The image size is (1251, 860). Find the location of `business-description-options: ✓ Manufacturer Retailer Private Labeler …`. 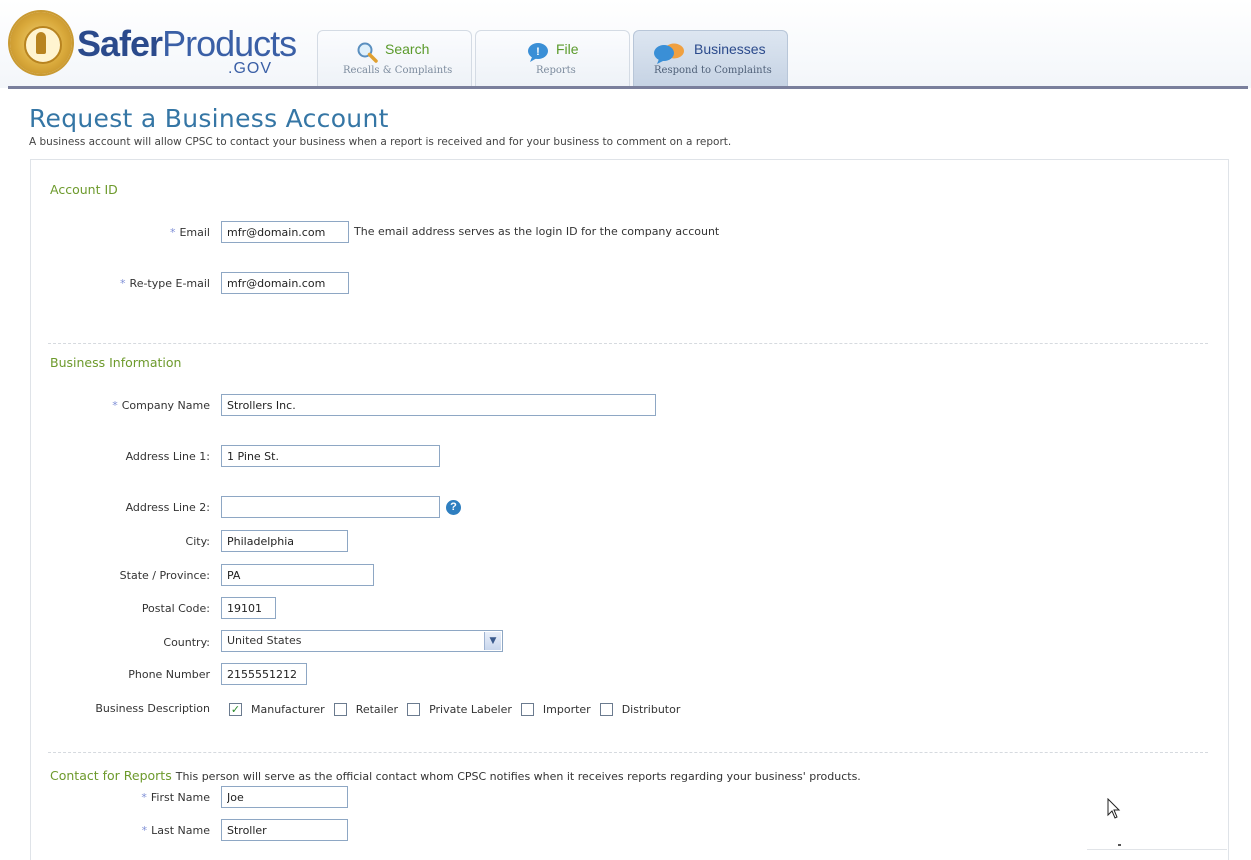

business-description-options: ✓ Manufacturer Retailer Private Labeler … is located at coordinates (459, 709).